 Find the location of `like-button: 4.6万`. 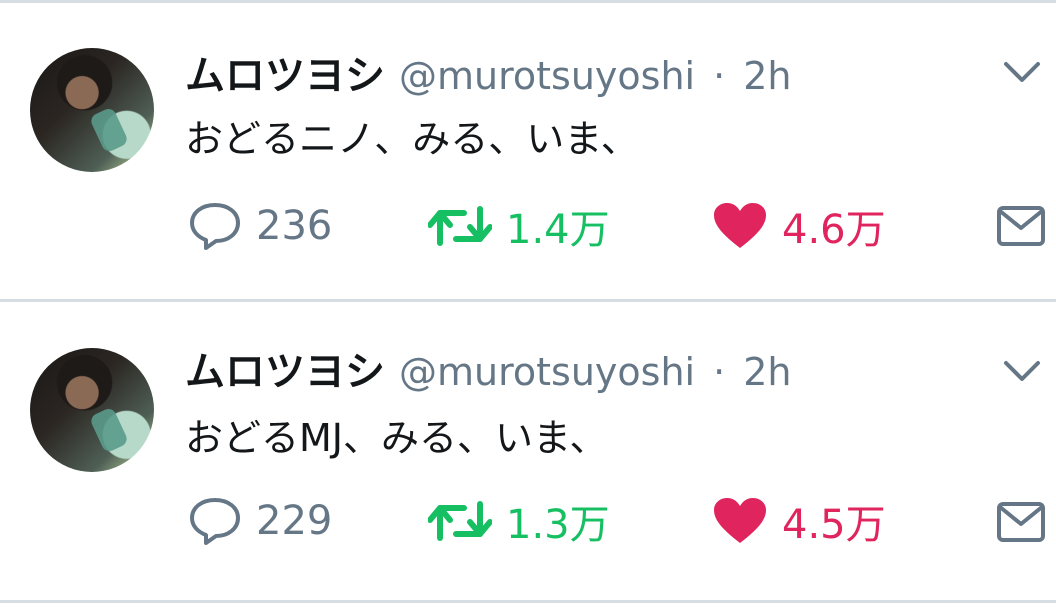

like-button: 4.6万 is located at coordinates (799, 226).